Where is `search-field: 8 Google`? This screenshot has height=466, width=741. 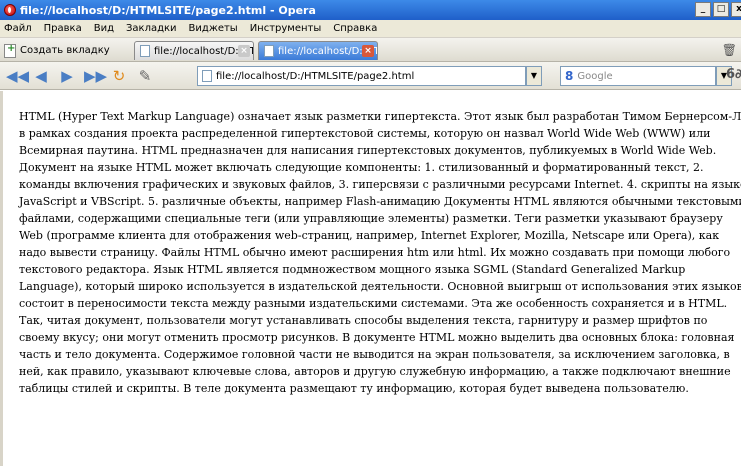 search-field: 8 Google is located at coordinates (638, 76).